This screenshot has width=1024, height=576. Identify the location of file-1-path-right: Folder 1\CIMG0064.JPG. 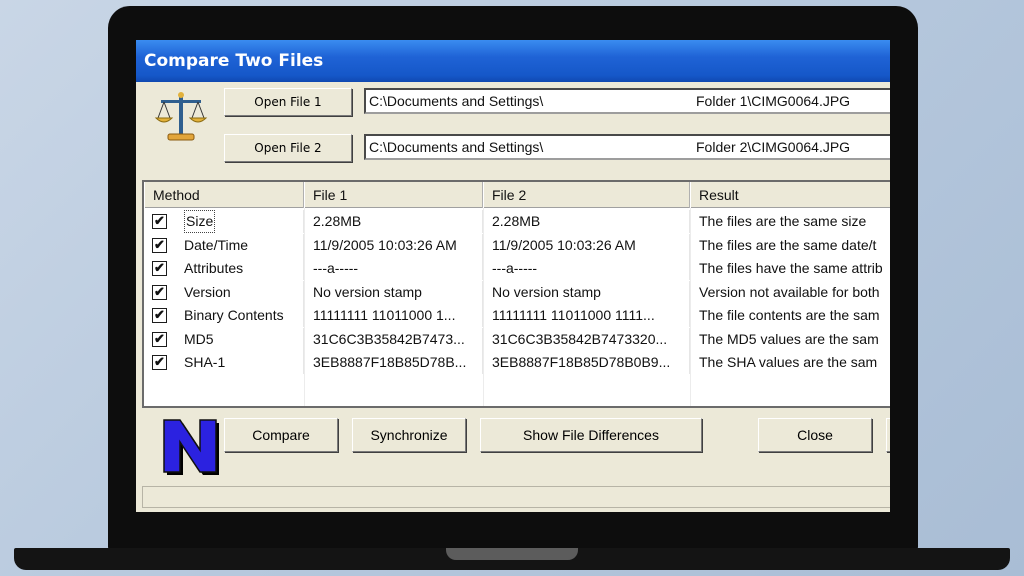
(773, 101).